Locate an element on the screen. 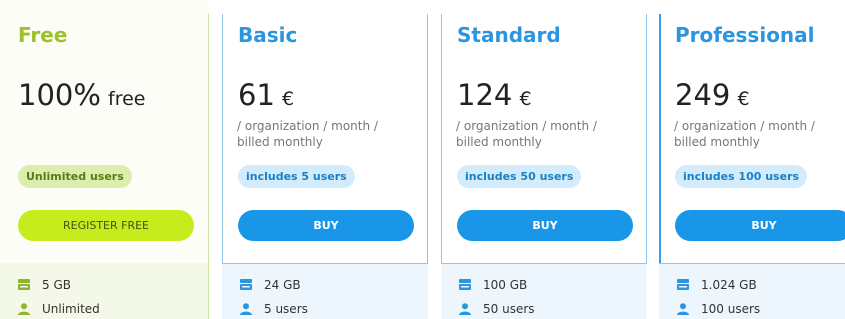 Image resolution: width=845 pixels, height=319 pixels. users-badge: includes 5 users is located at coordinates (296, 176).